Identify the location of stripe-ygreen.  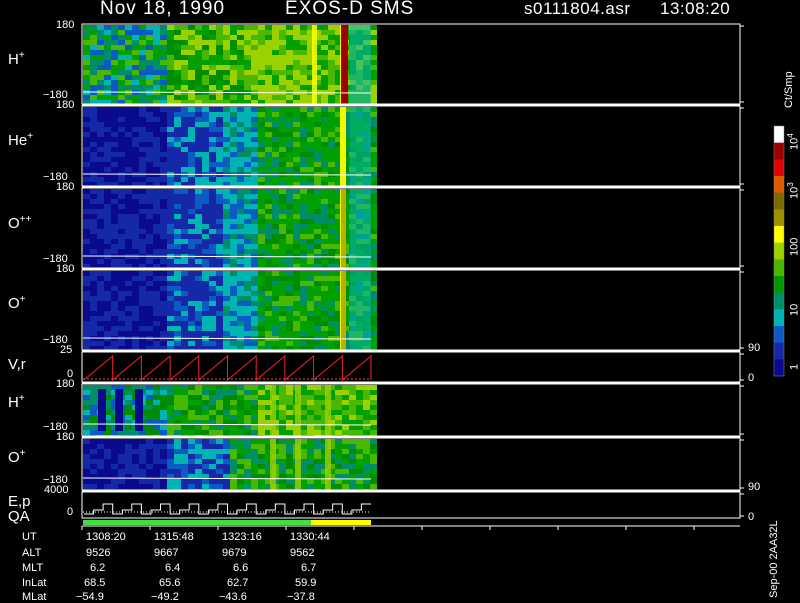
(273, 464).